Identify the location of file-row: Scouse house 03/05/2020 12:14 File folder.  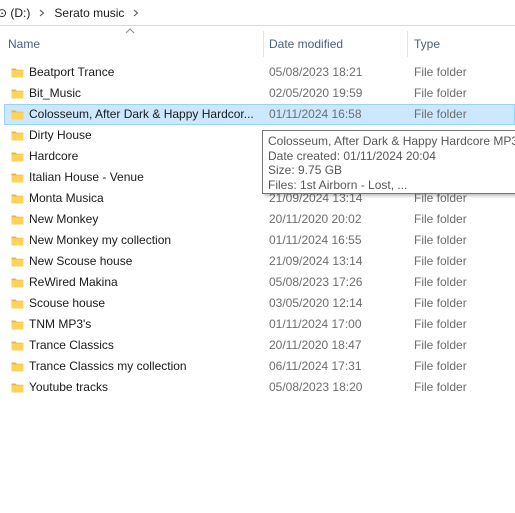
(257, 303).